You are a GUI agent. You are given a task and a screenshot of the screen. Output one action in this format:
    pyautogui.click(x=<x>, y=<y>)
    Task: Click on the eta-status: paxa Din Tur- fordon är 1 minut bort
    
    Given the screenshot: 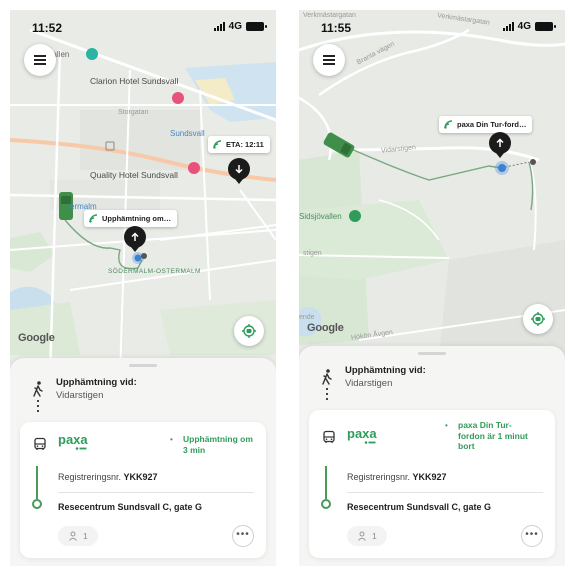 What is the action you would take?
    pyautogui.click(x=493, y=436)
    